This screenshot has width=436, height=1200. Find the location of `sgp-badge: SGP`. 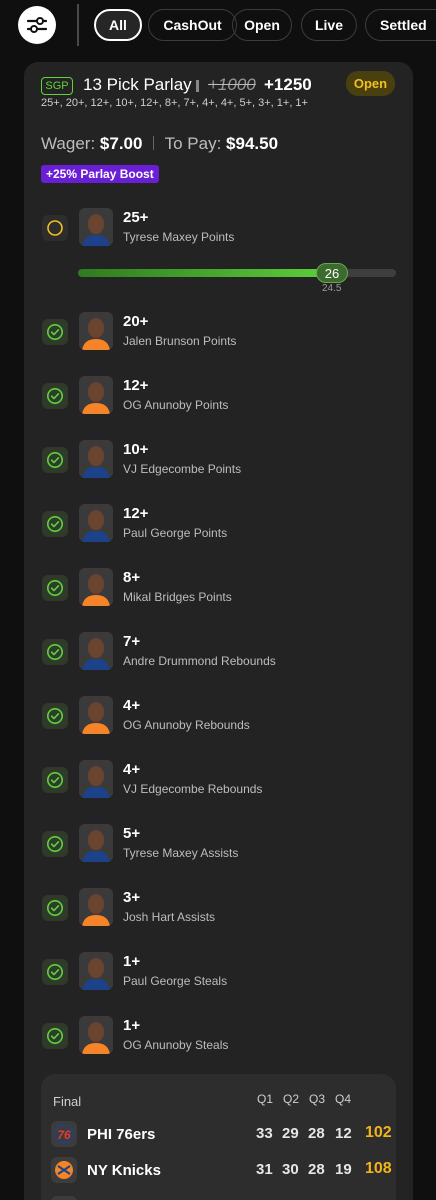

sgp-badge: SGP is located at coordinates (57, 86).